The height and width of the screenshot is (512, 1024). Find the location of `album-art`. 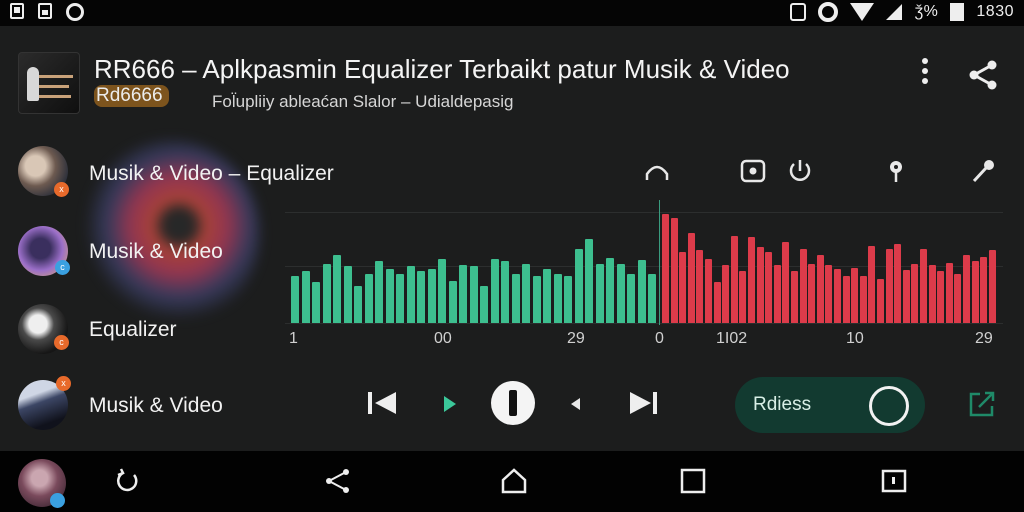

album-art is located at coordinates (49, 83).